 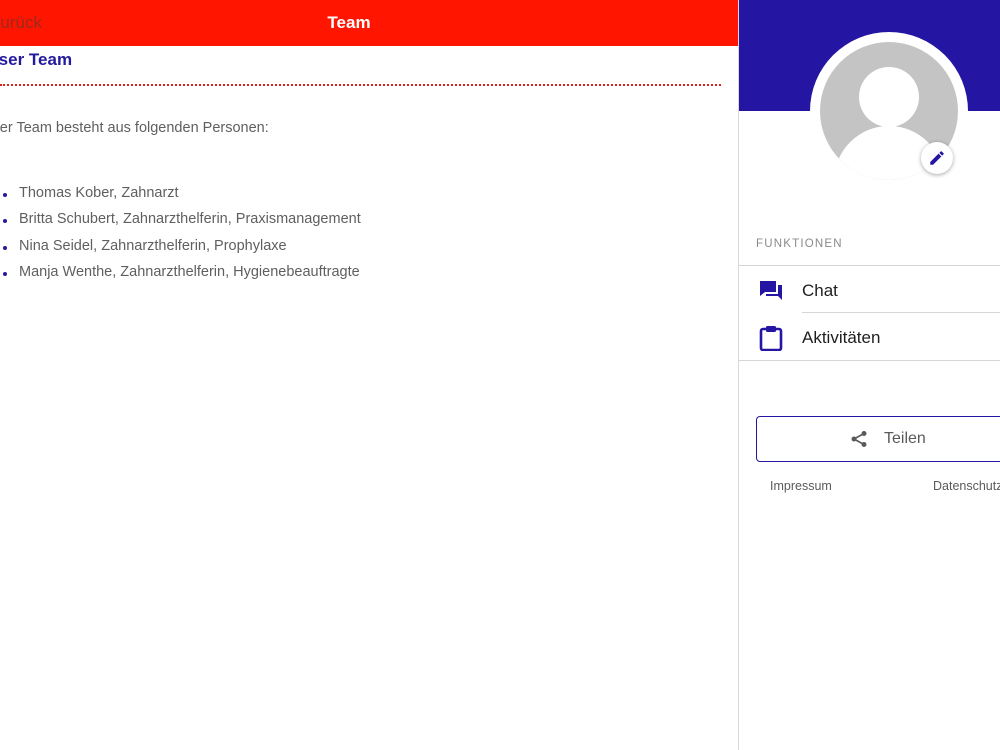 What do you see at coordinates (799, 244) in the screenshot?
I see `functions-section-label: FUNKTIONEN` at bounding box center [799, 244].